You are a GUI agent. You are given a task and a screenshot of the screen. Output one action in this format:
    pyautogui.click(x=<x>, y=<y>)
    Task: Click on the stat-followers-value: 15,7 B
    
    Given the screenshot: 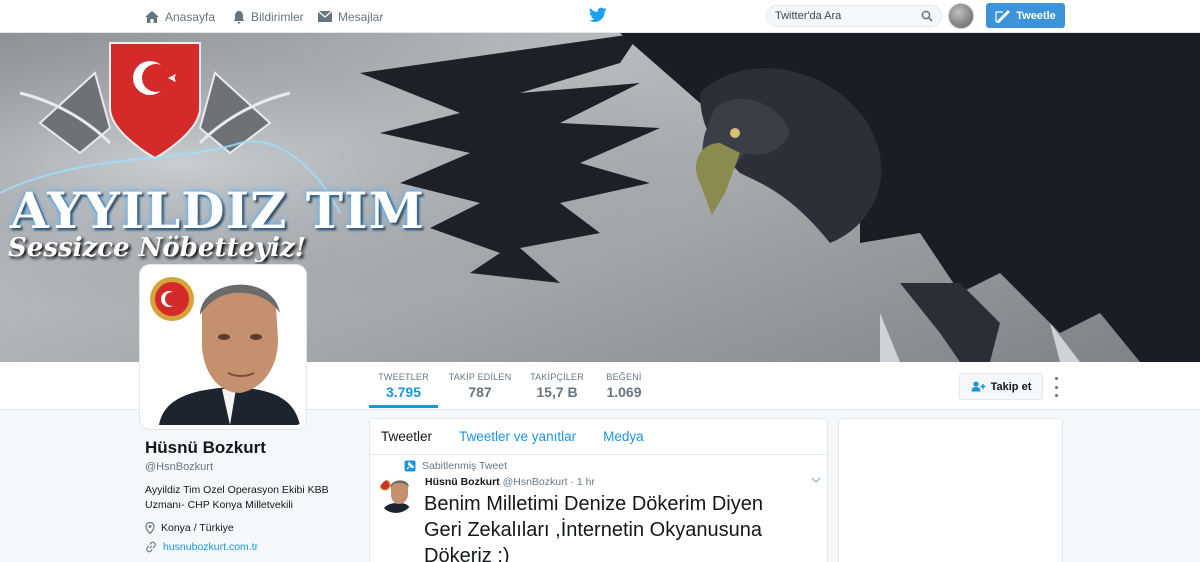 What is the action you would take?
    pyautogui.click(x=557, y=392)
    